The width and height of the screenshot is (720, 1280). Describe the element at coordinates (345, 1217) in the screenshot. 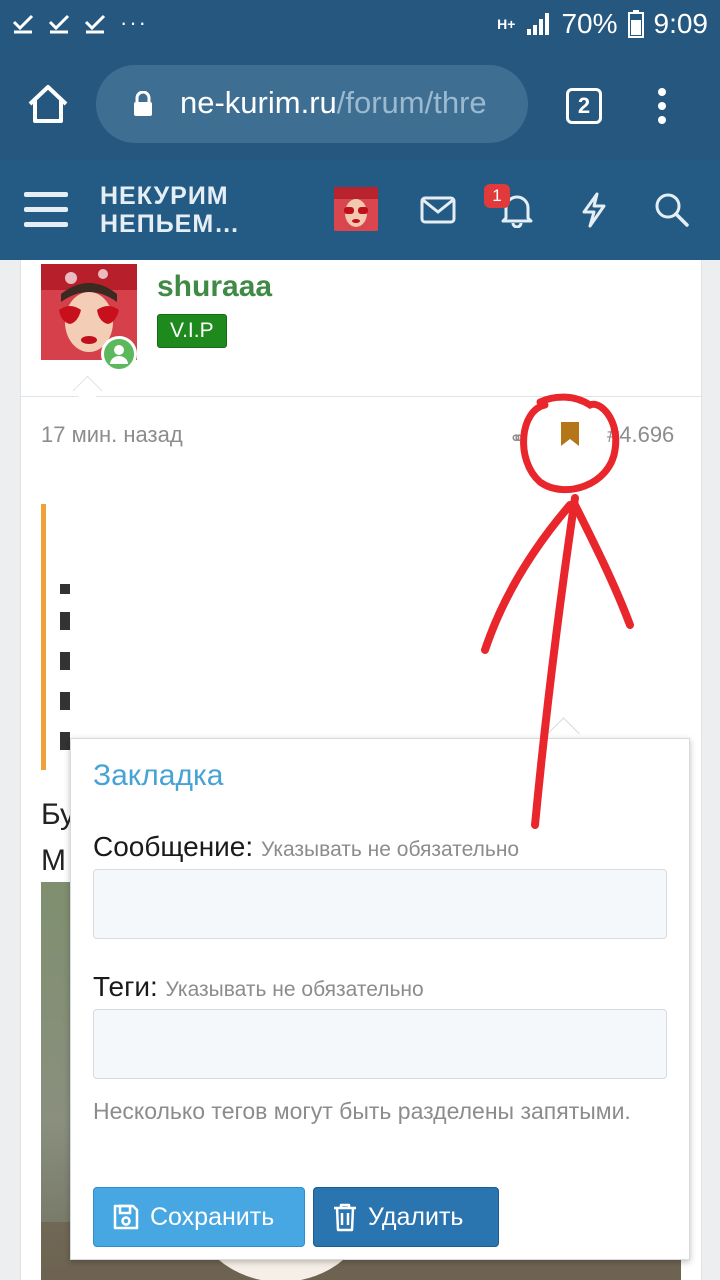

I see `trash-icon` at that location.